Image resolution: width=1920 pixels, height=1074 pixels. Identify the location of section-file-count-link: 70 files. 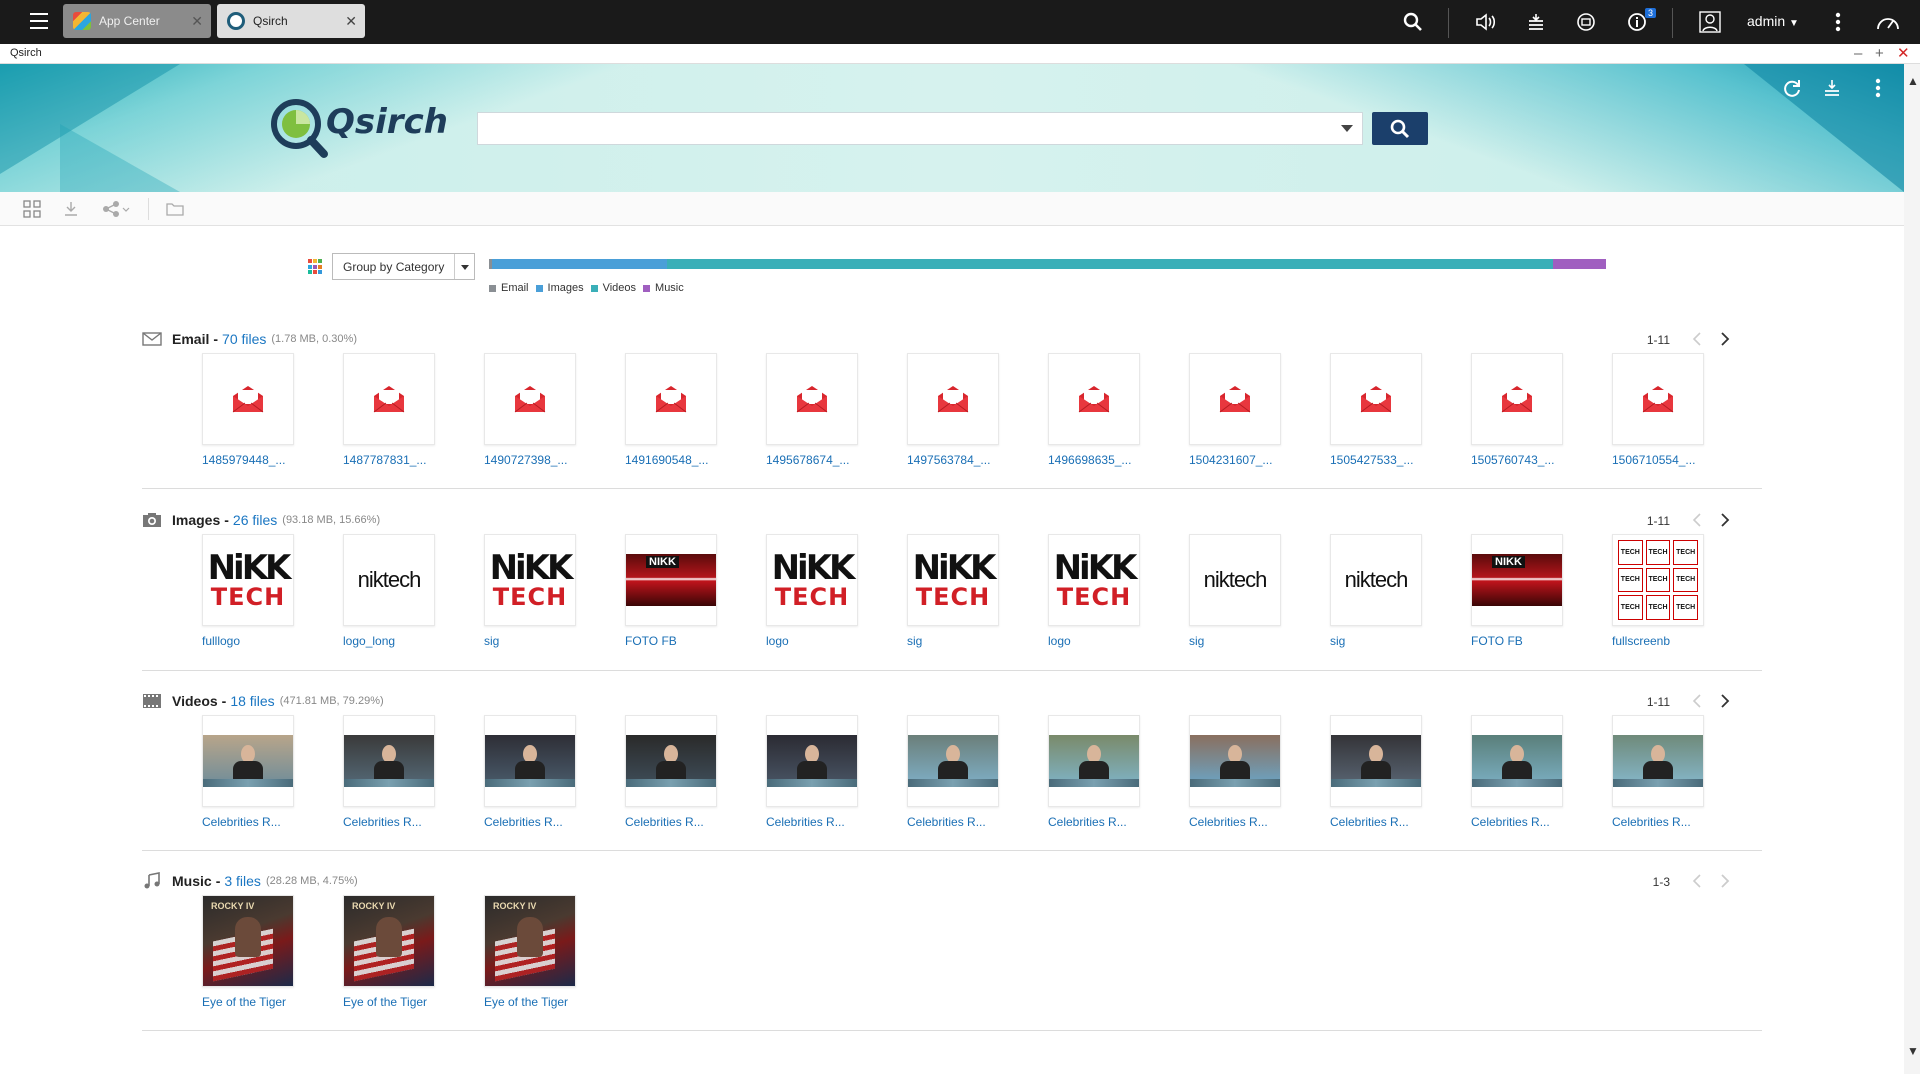
(244, 339).